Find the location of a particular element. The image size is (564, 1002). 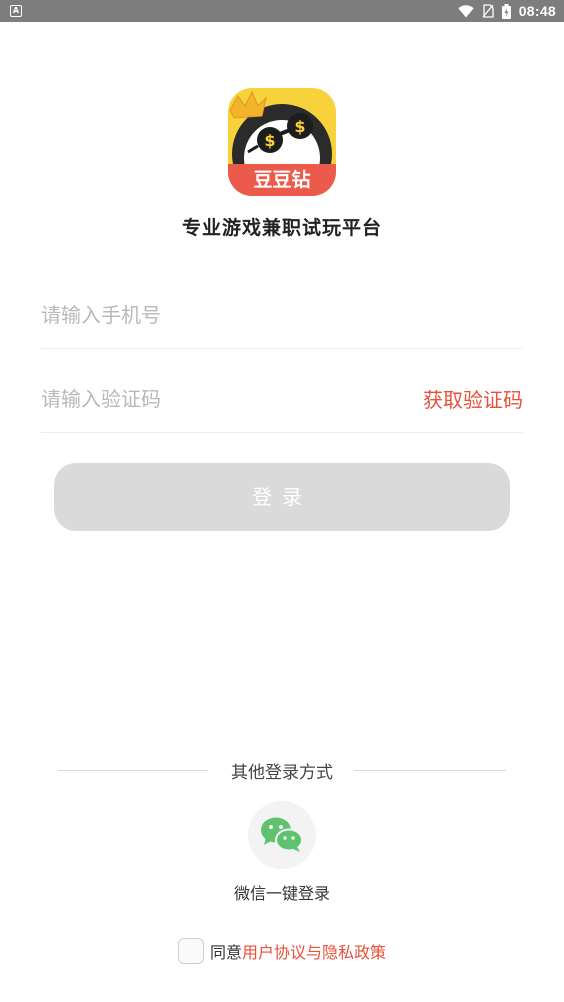

wechat-login-label: 微信一键登录 is located at coordinates (281, 893).